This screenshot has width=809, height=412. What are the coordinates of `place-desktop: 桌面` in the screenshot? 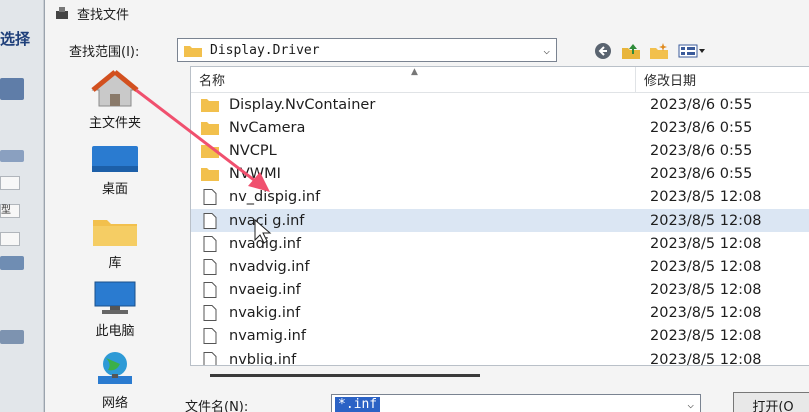 It's located at (115, 170).